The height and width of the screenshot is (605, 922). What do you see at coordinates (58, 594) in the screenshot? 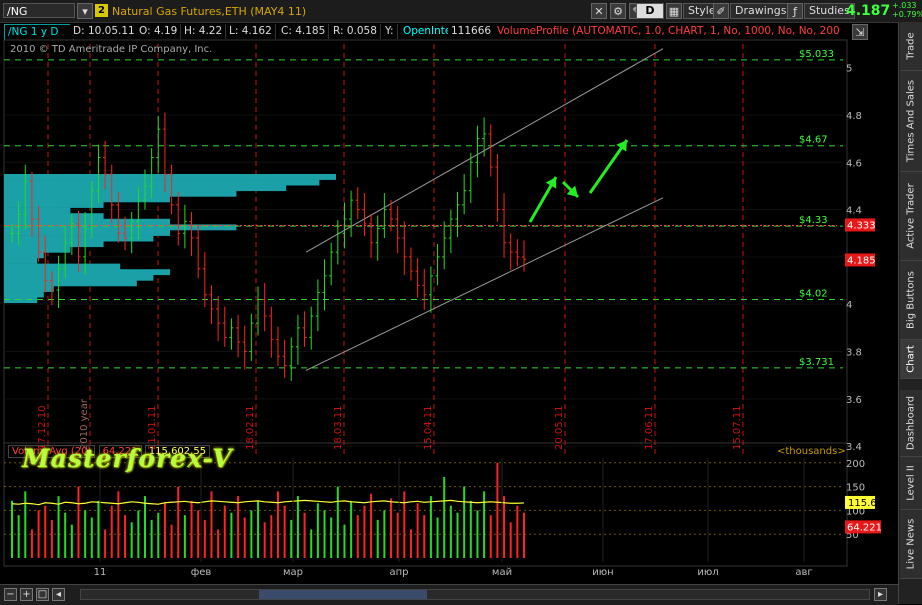
I see `scroll-left-icon: ◂` at bounding box center [58, 594].